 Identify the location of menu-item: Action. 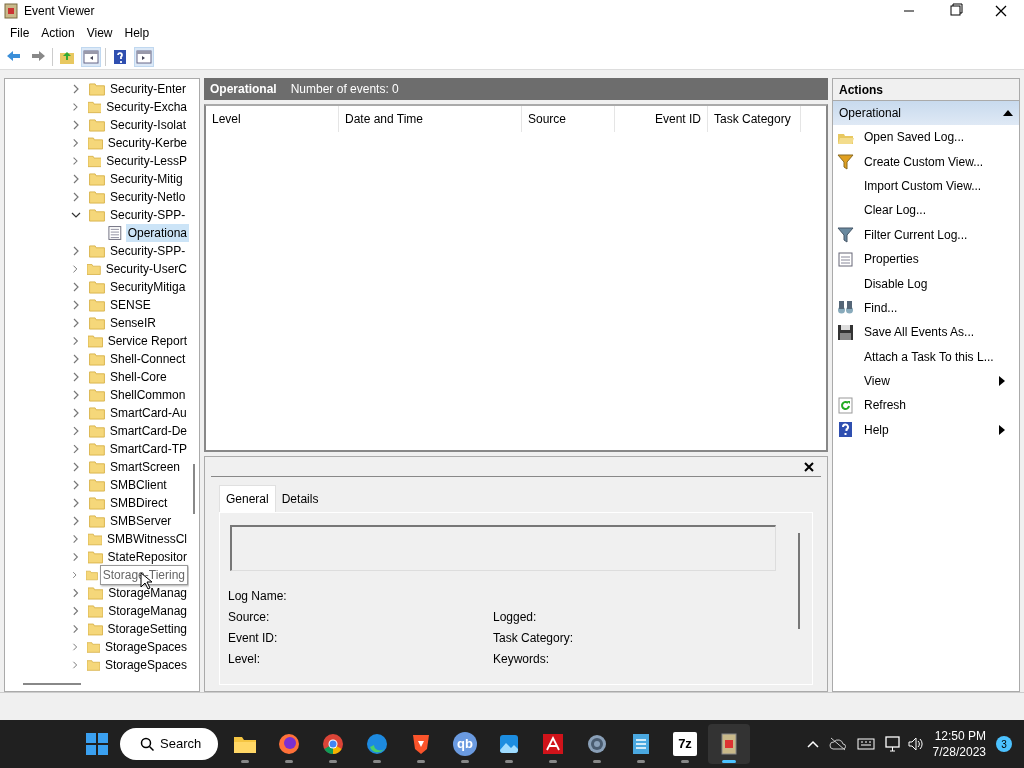
(58, 33).